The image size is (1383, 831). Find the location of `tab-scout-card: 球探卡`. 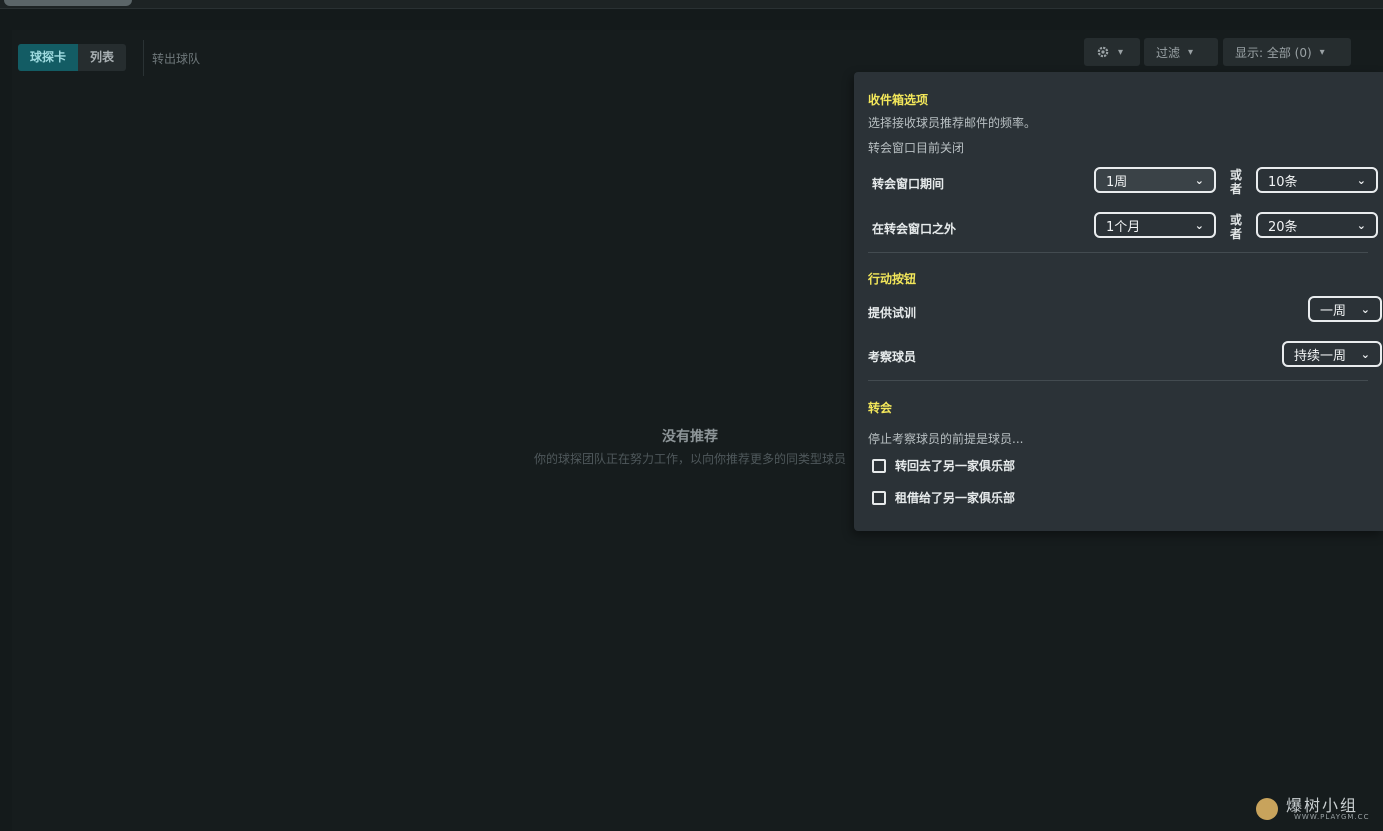

tab-scout-card: 球探卡 is located at coordinates (48, 57).